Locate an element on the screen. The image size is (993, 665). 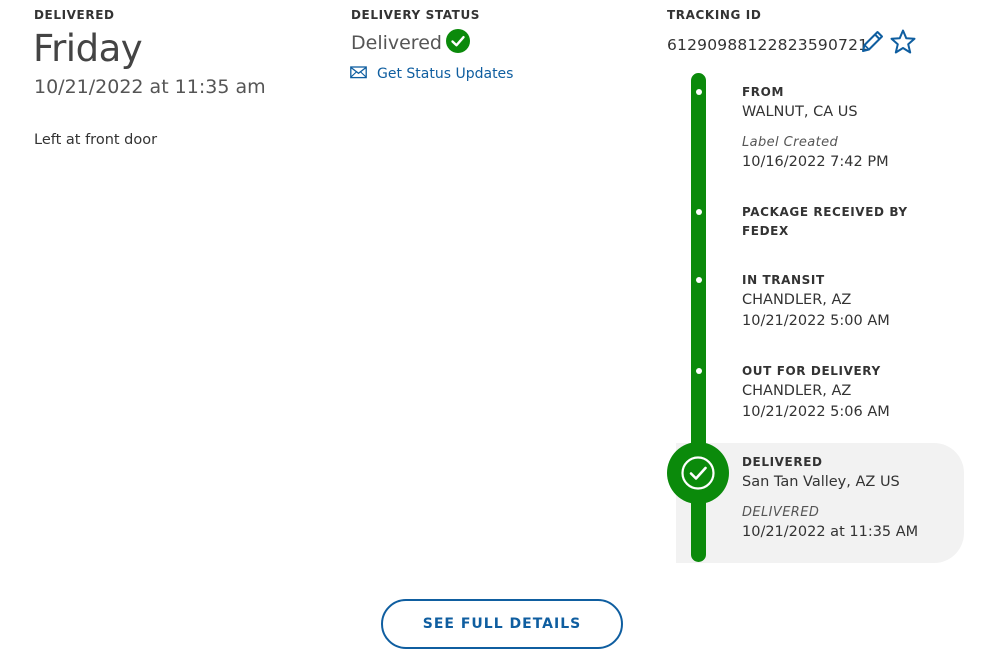
delivery-datetime: 10/21/2022 at 11:35 am is located at coordinates (150, 87).